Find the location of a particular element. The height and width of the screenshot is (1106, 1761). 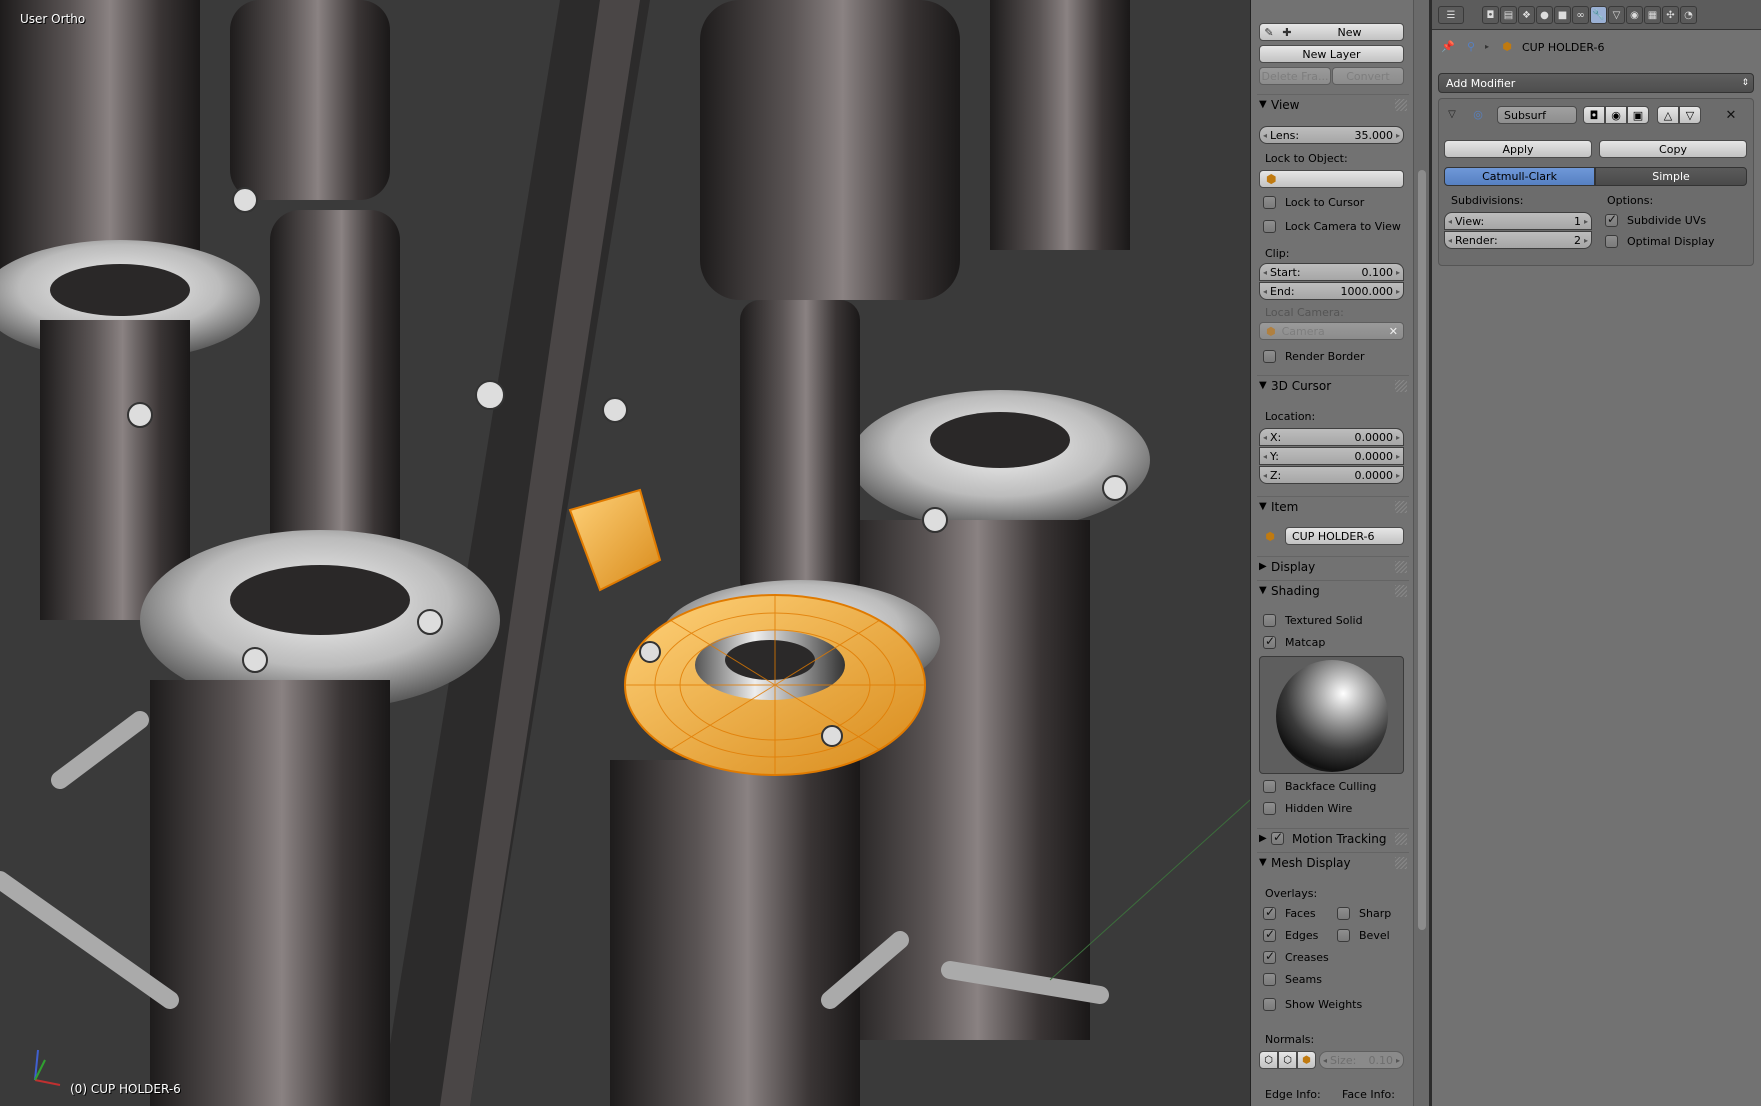

item-name-field: CUP HOLDER-6 is located at coordinates (1344, 536).